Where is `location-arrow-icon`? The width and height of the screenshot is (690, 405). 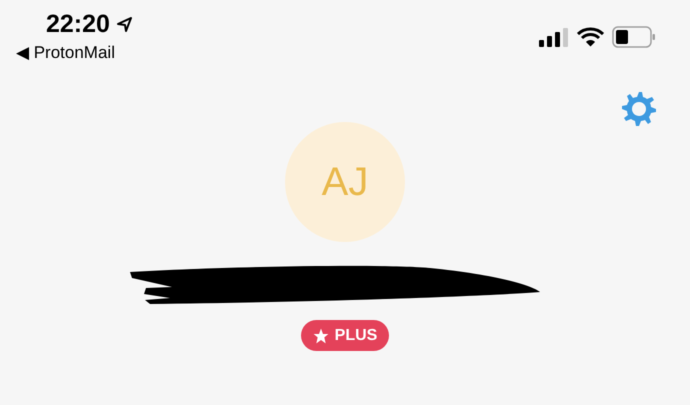 location-arrow-icon is located at coordinates (124, 24).